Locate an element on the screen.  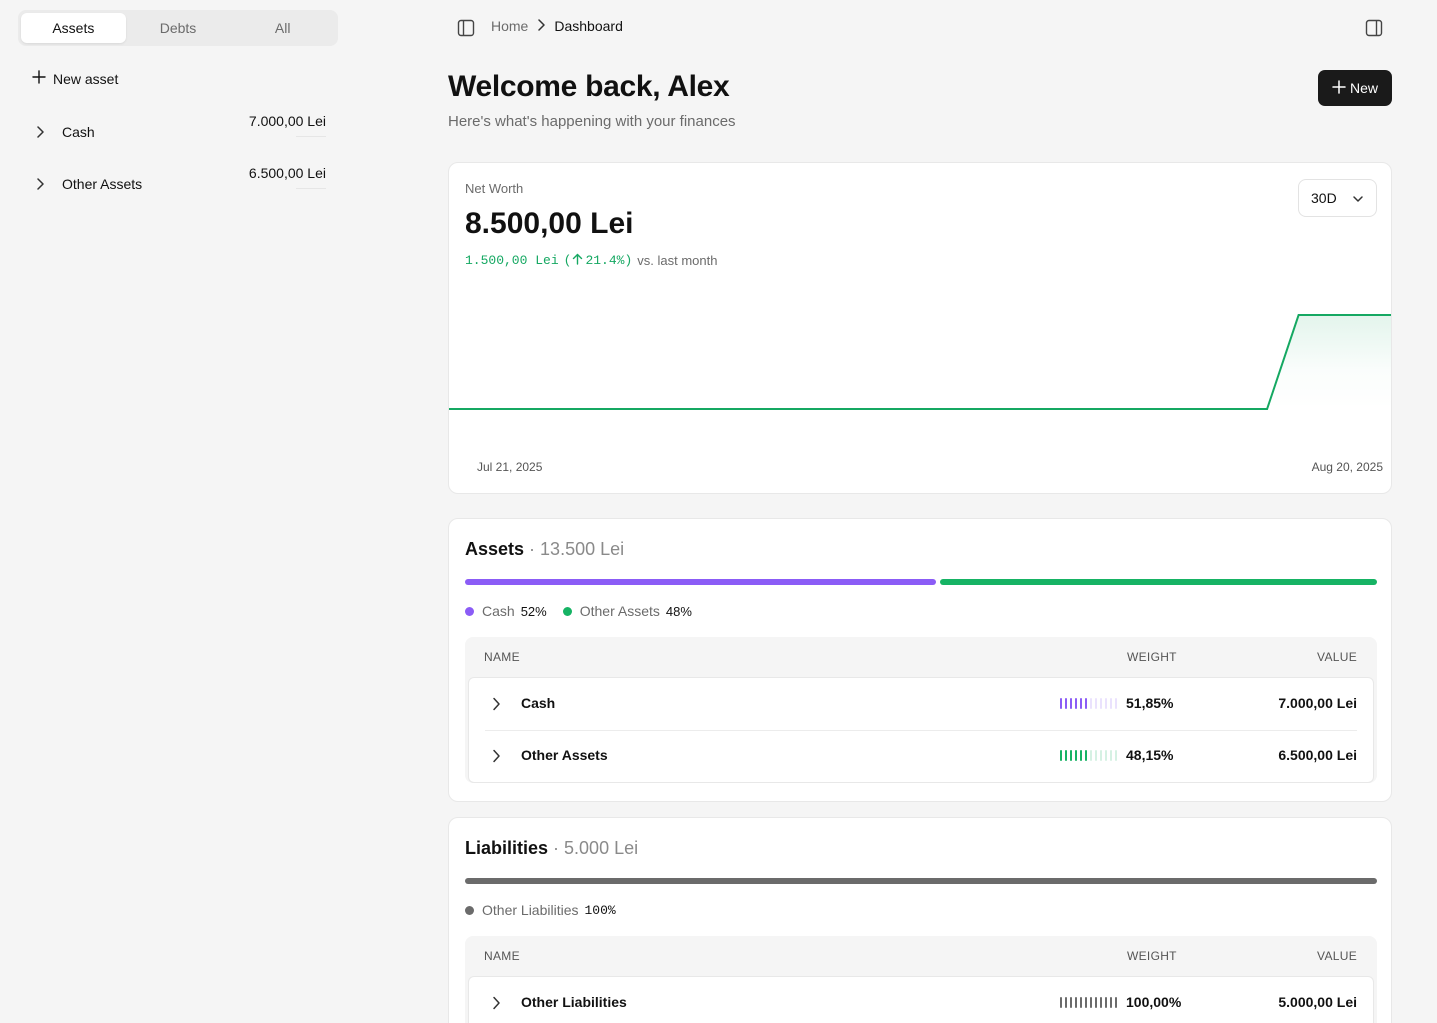
net-worth-area is located at coordinates (920, 362).